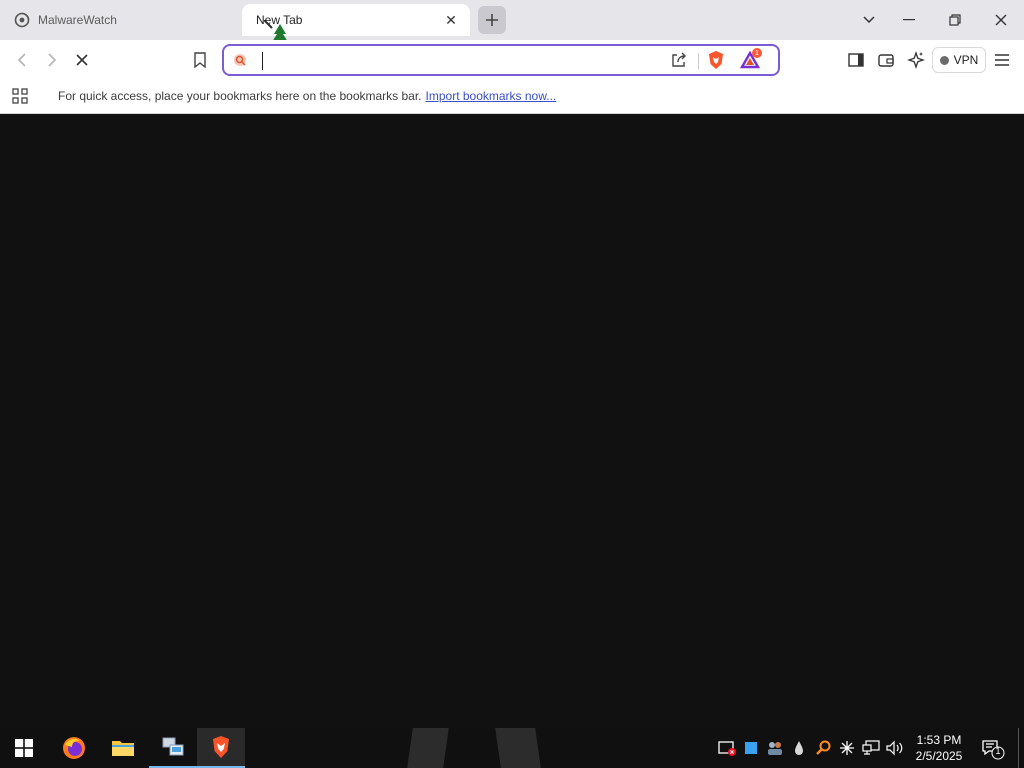 The image size is (1024, 768). I want to click on file-explorer-taskbar-button, so click(123, 748).